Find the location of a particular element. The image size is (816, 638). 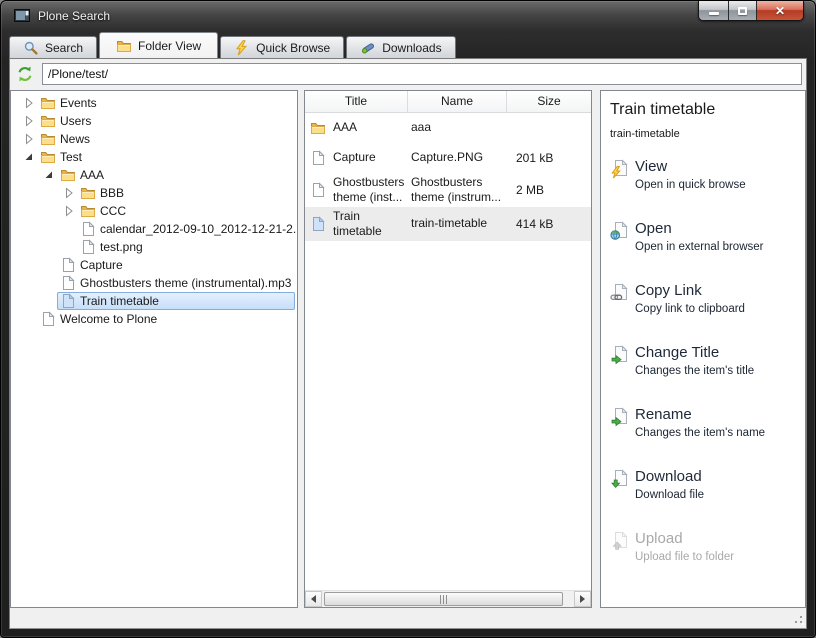

details-name: train-timetable is located at coordinates (645, 133).